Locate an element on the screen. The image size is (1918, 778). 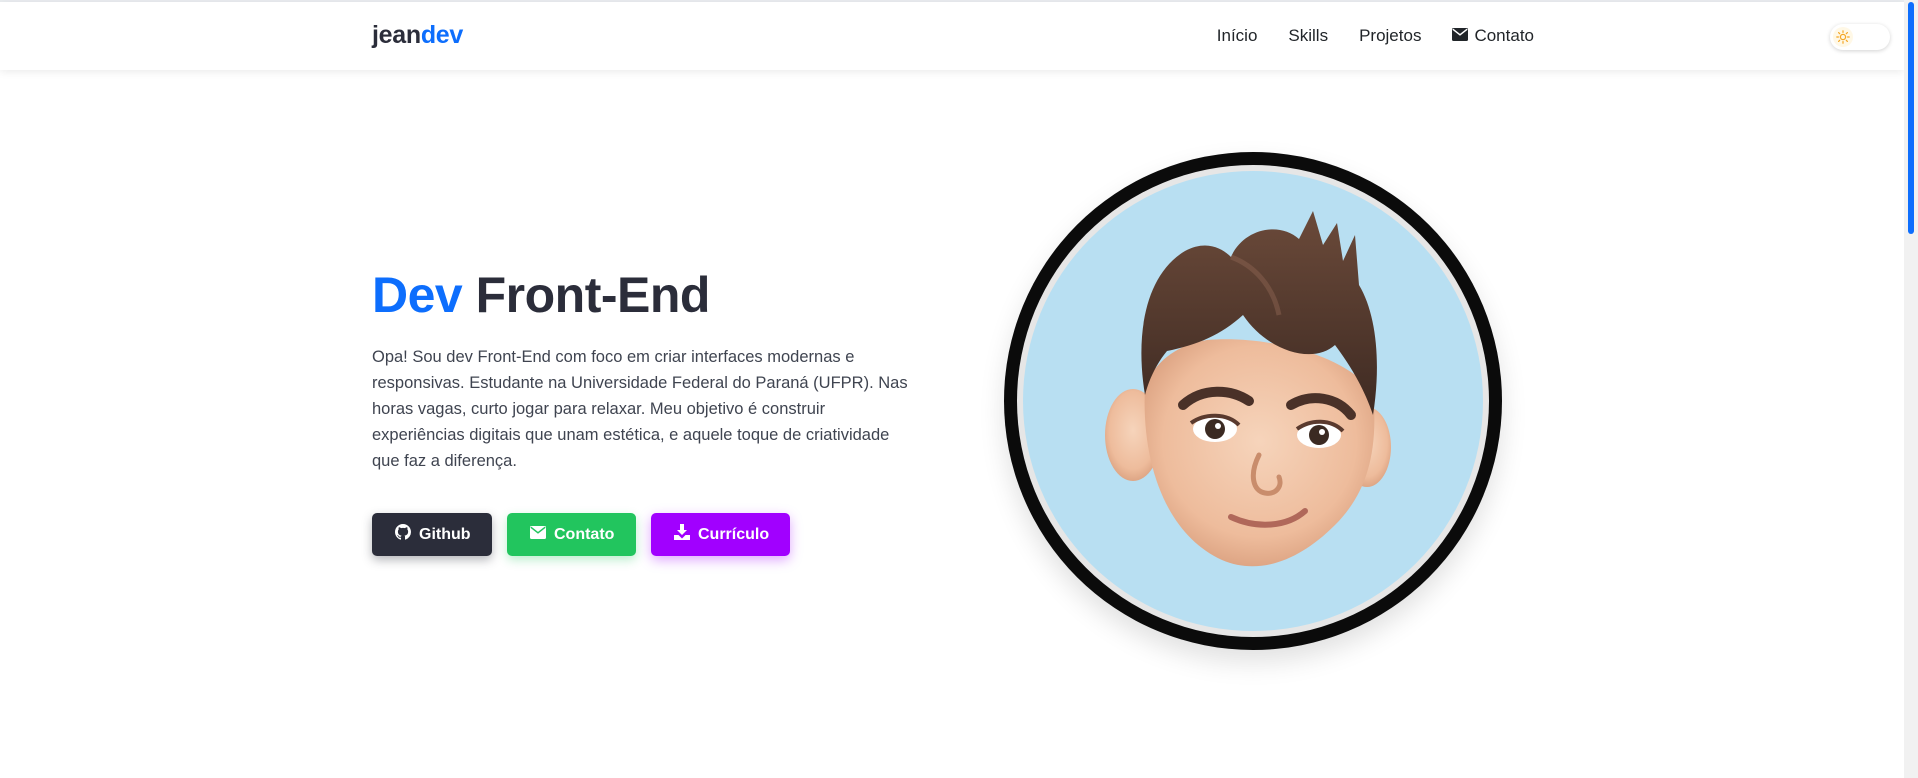
github-button-label: Github is located at coordinates (445, 534).